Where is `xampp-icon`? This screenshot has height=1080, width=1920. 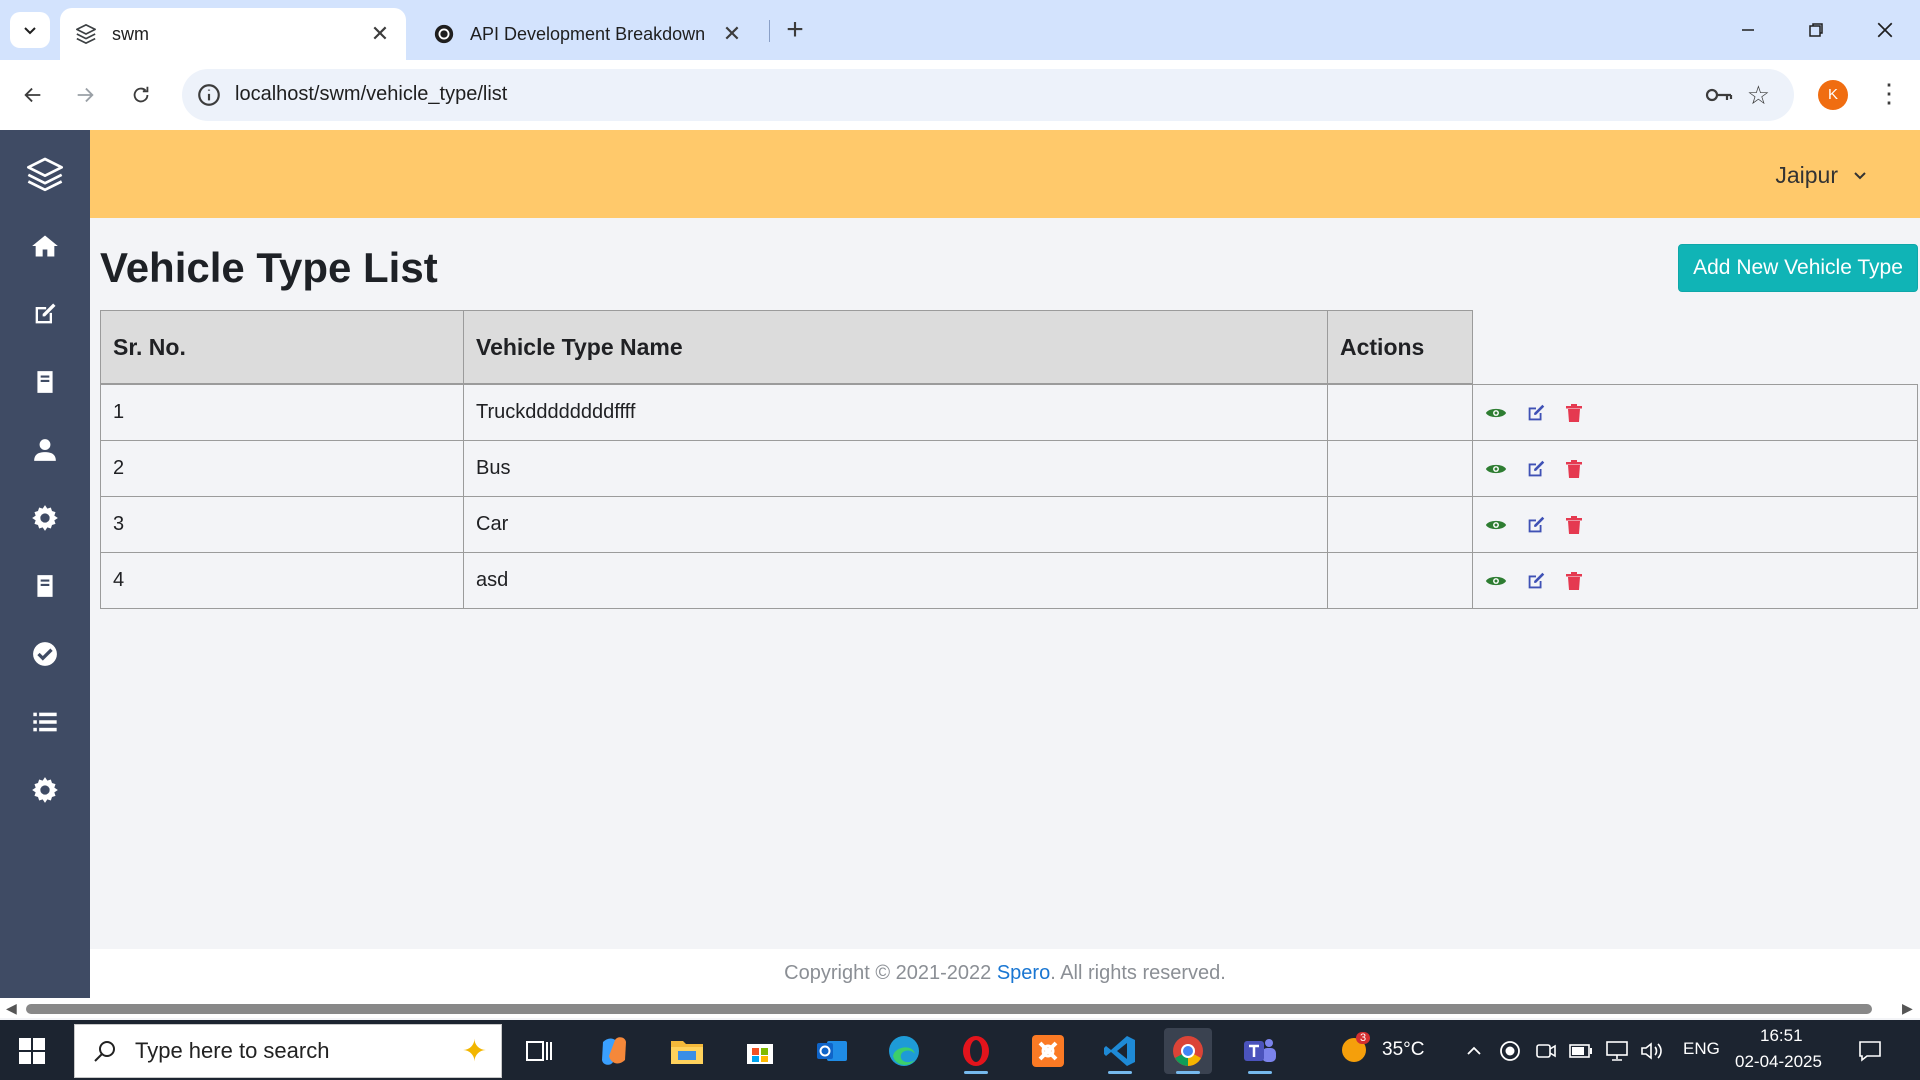
xampp-icon is located at coordinates (1048, 1051).